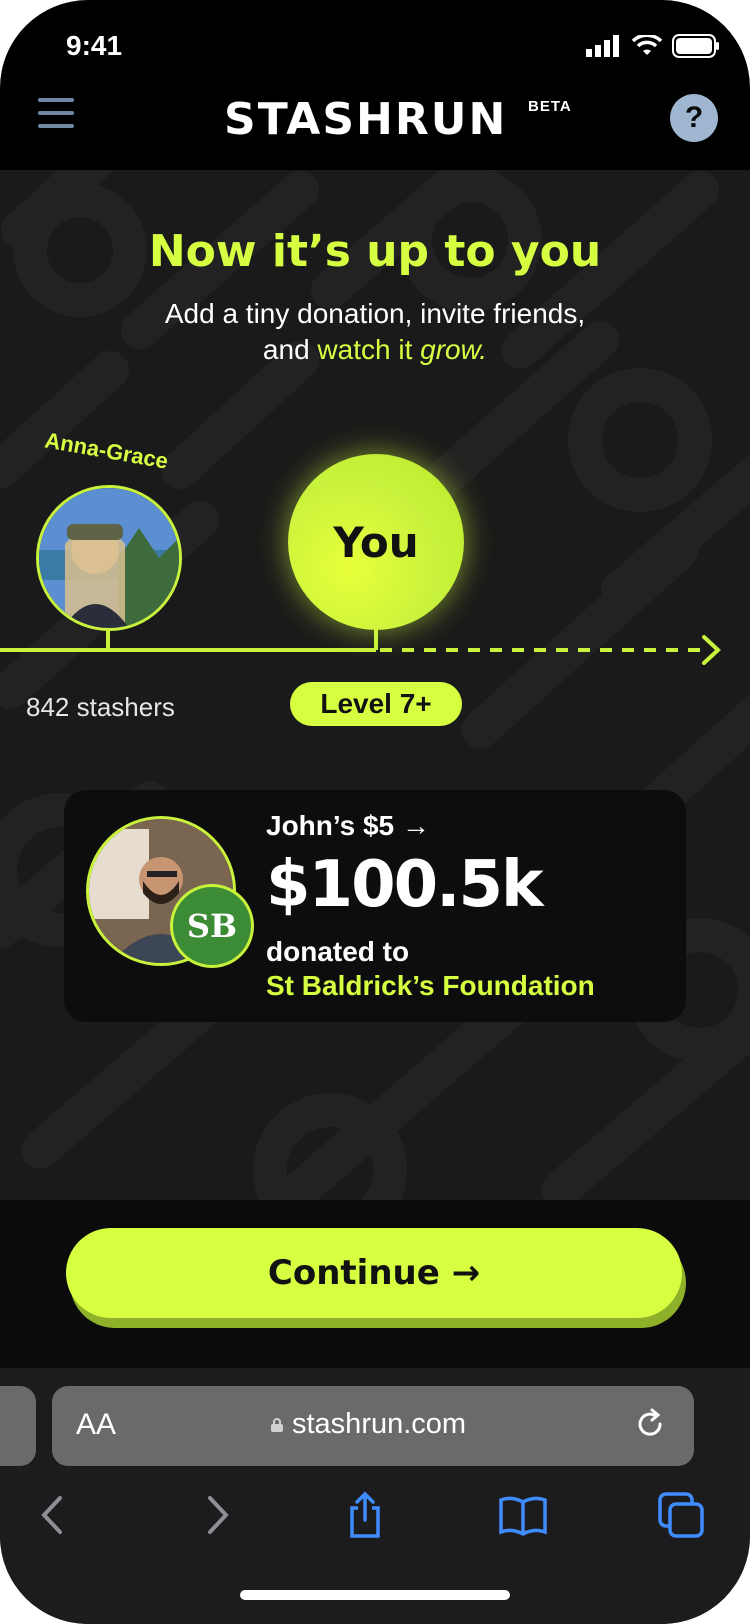 This screenshot has height=1624, width=750. I want to click on share-icon, so click(365, 1515).